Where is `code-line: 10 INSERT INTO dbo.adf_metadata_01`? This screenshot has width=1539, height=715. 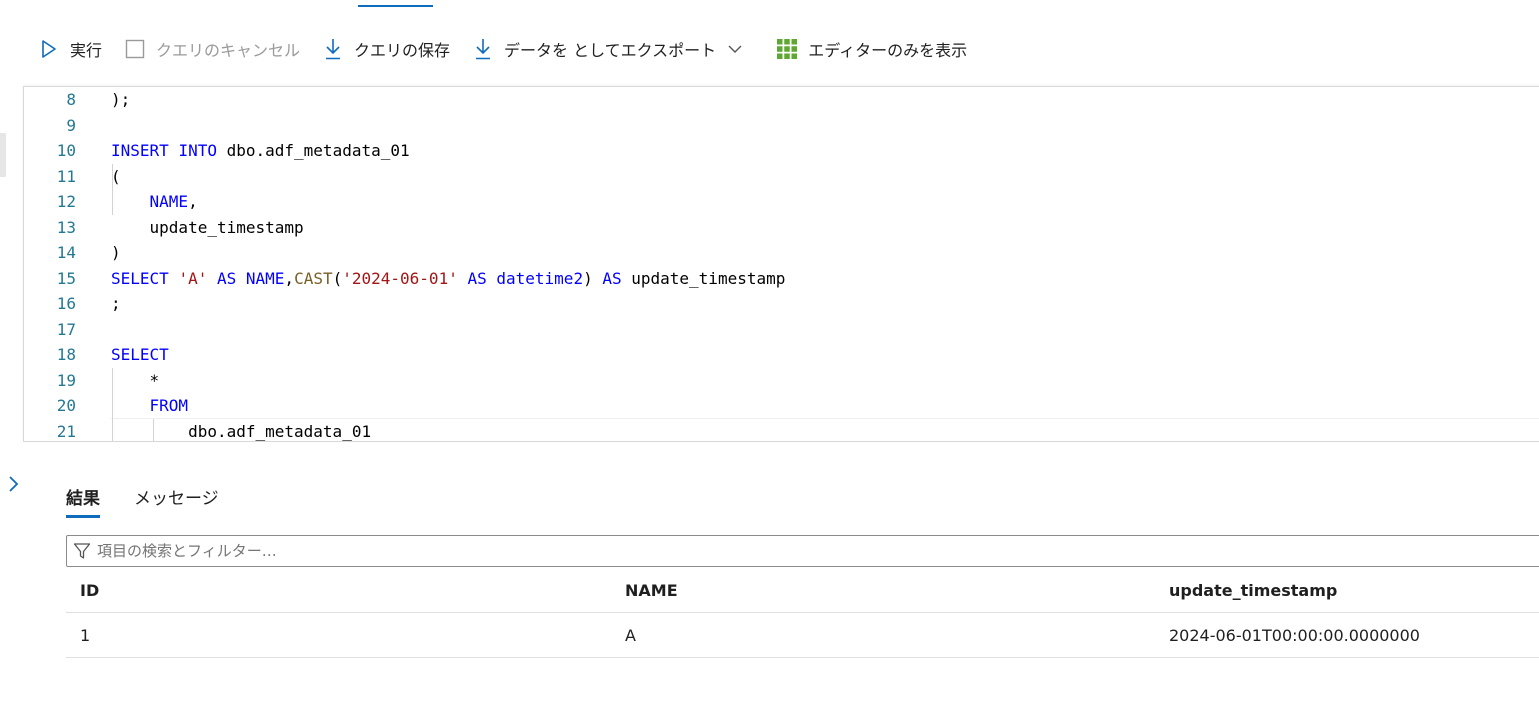
code-line: 10 INSERT INTO dbo.adf_metadata_01 is located at coordinates (781, 151).